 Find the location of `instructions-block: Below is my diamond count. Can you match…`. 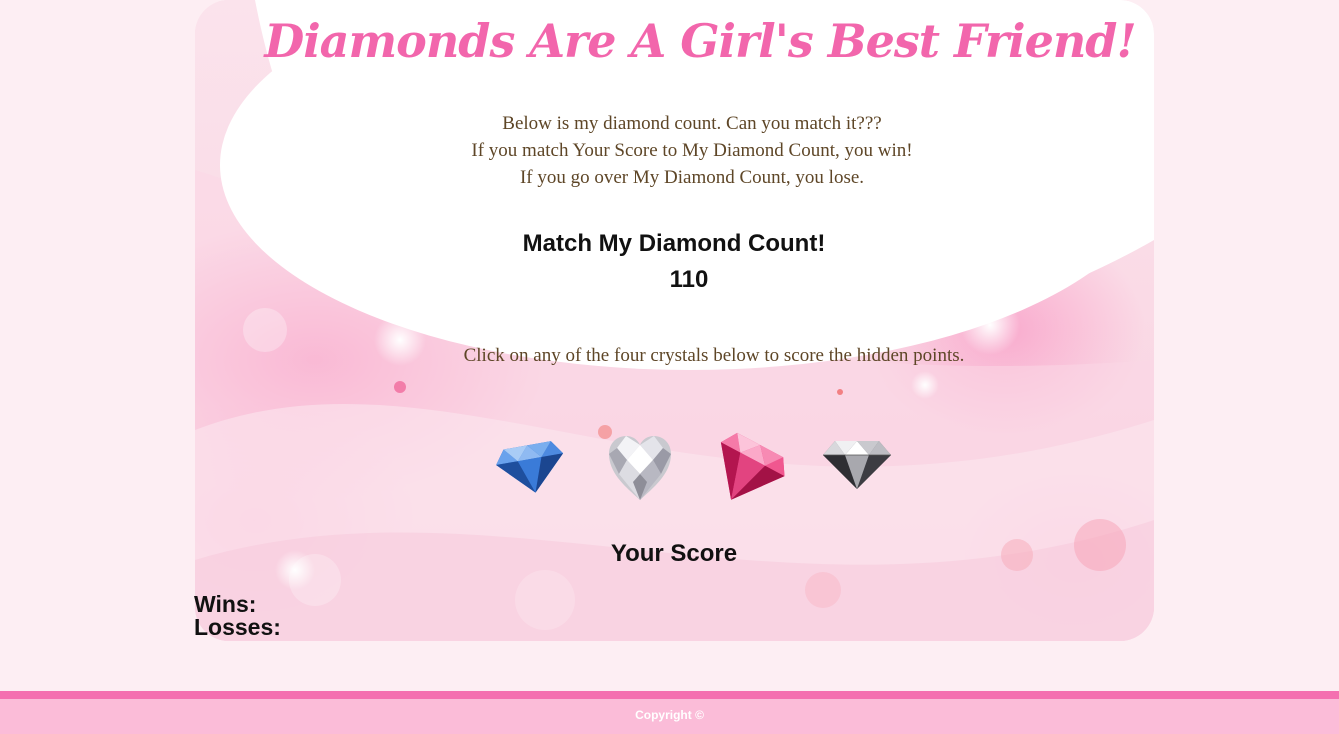

instructions-block: Below is my diamond count. Can you match… is located at coordinates (692, 150).